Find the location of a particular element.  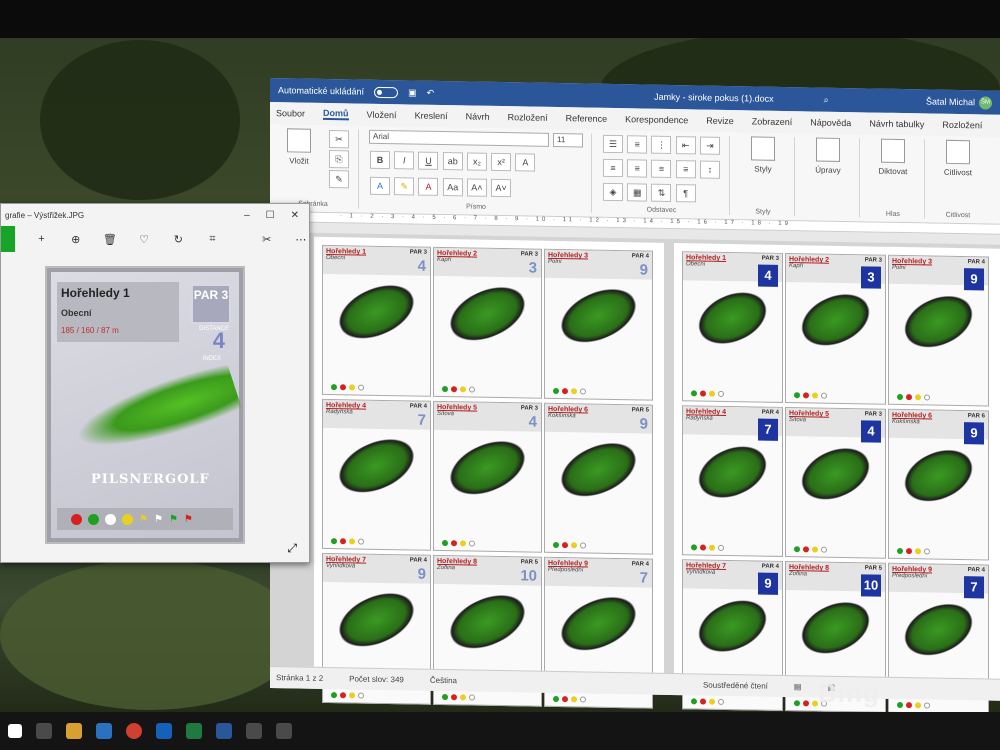

bold-button: B is located at coordinates (380, 160).